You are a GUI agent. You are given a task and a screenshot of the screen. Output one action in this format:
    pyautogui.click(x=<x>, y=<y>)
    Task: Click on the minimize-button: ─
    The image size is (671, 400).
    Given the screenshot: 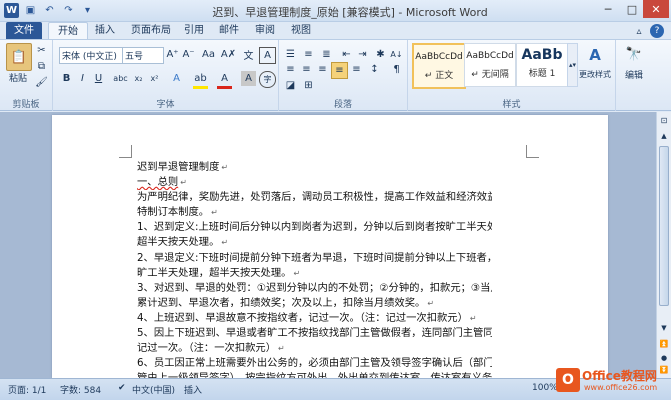 What is the action you would take?
    pyautogui.click(x=608, y=9)
    